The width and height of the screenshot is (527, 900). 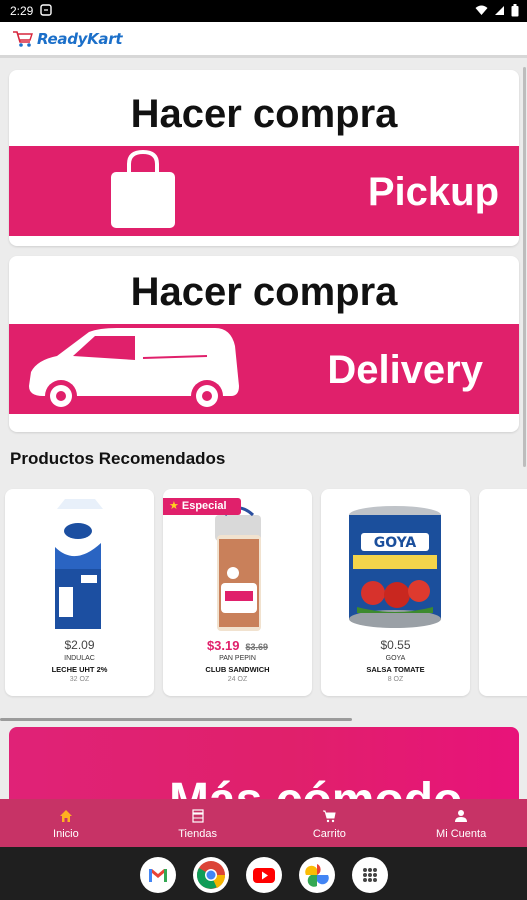 I want to click on wifi-icon, so click(x=481, y=12).